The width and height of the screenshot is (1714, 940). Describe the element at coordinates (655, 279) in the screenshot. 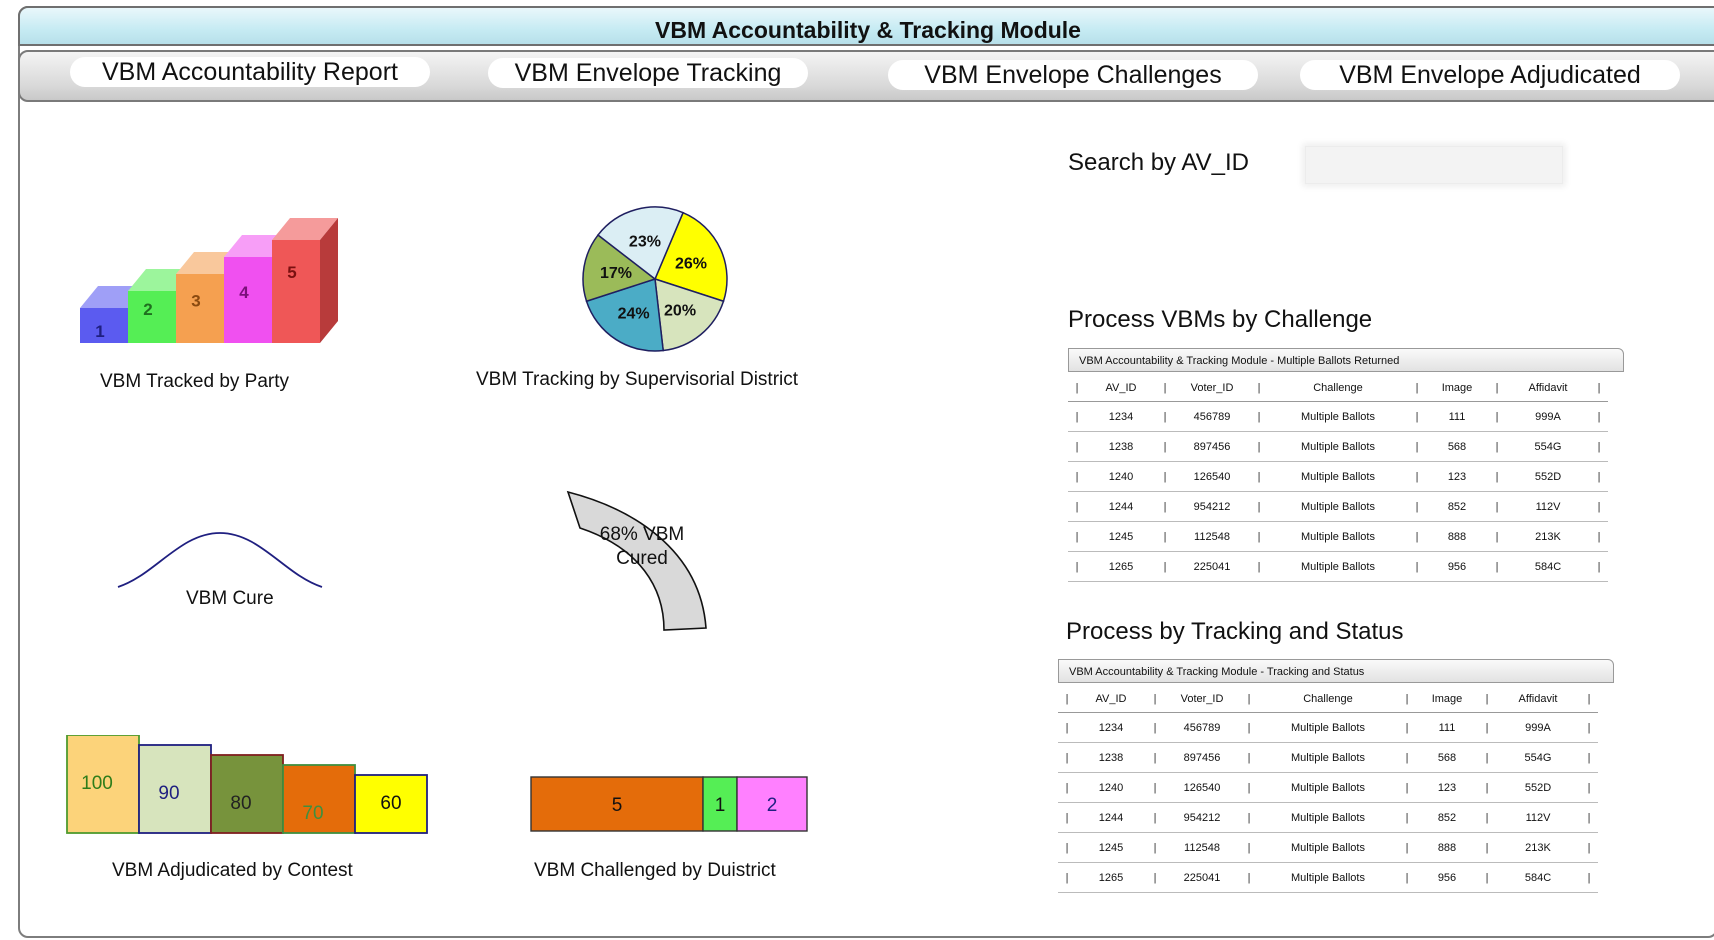

I see `district-pie-chart: 26% 20% 24% 17% 23%` at that location.